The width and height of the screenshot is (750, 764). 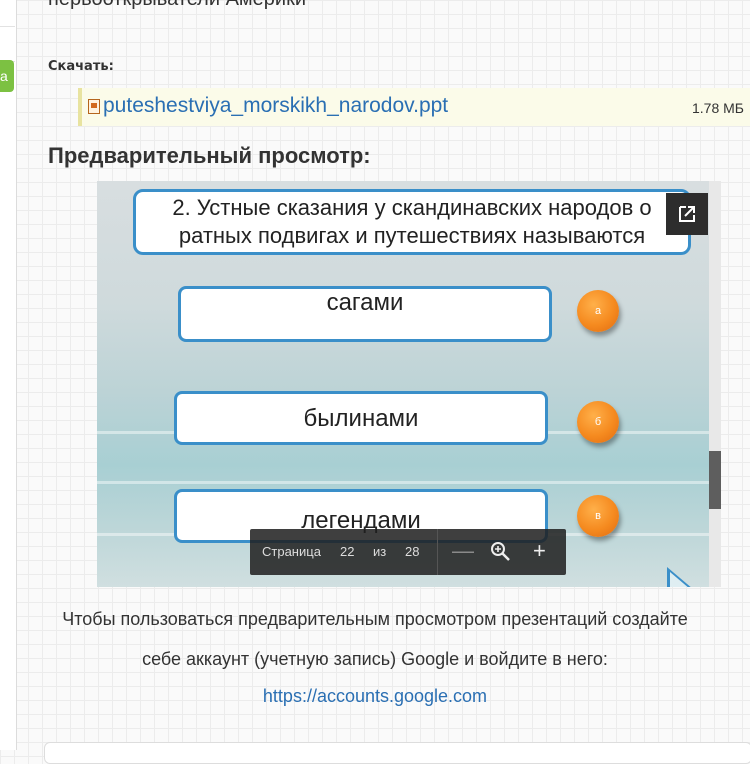 I want to click on current-page-number: 22, so click(x=347, y=551).